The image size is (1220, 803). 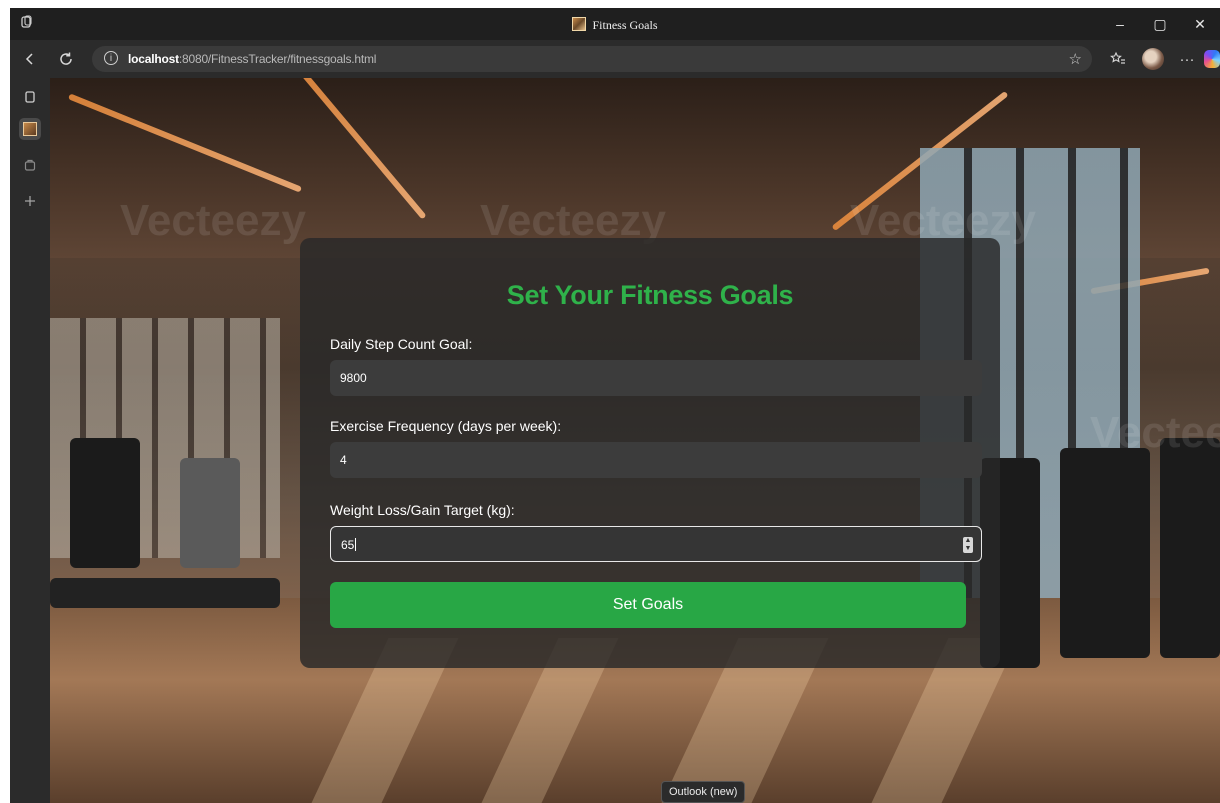 I want to click on step-goal-input: 9800, so click(x=656, y=378).